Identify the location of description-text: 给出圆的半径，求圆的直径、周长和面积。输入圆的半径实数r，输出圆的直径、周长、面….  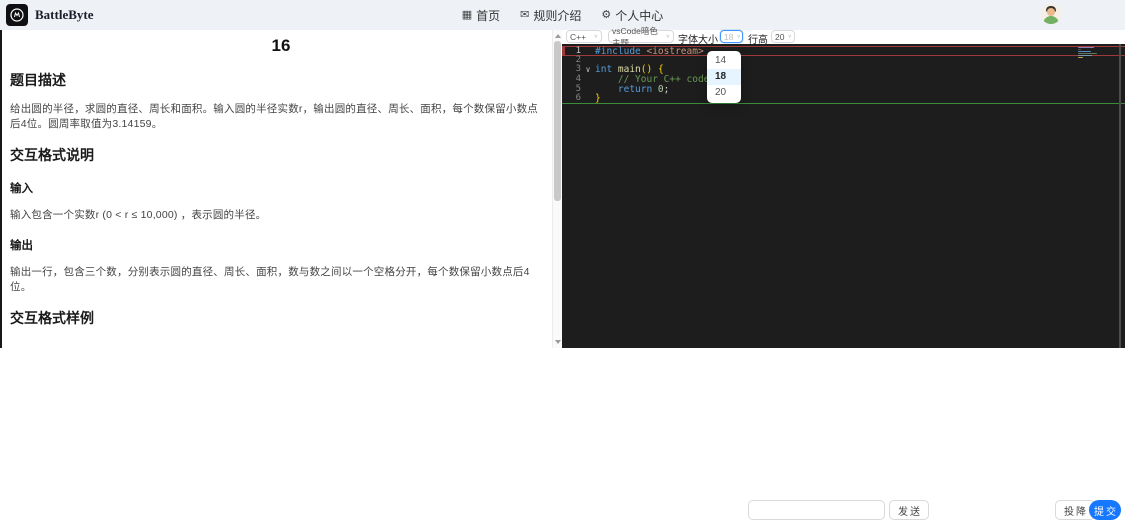
(274, 116).